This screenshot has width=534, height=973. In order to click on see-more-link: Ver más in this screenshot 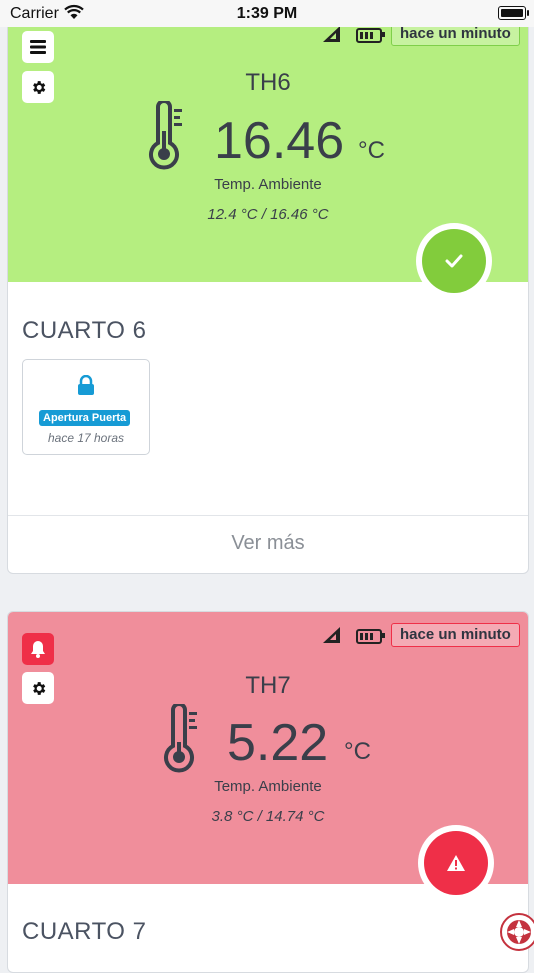, I will do `click(268, 543)`.